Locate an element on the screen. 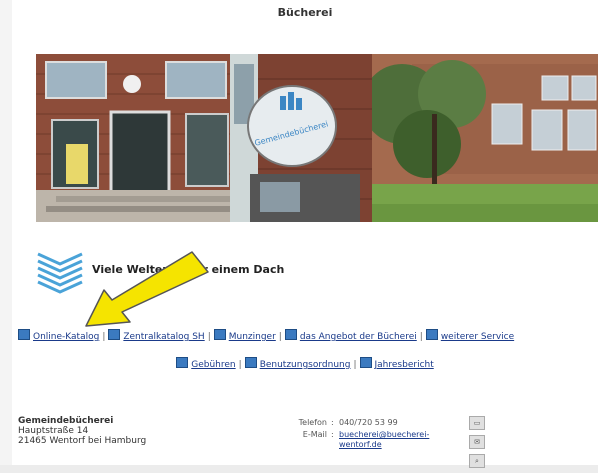 The height and width of the screenshot is (473, 598). photo-library-garden is located at coordinates (485, 138).